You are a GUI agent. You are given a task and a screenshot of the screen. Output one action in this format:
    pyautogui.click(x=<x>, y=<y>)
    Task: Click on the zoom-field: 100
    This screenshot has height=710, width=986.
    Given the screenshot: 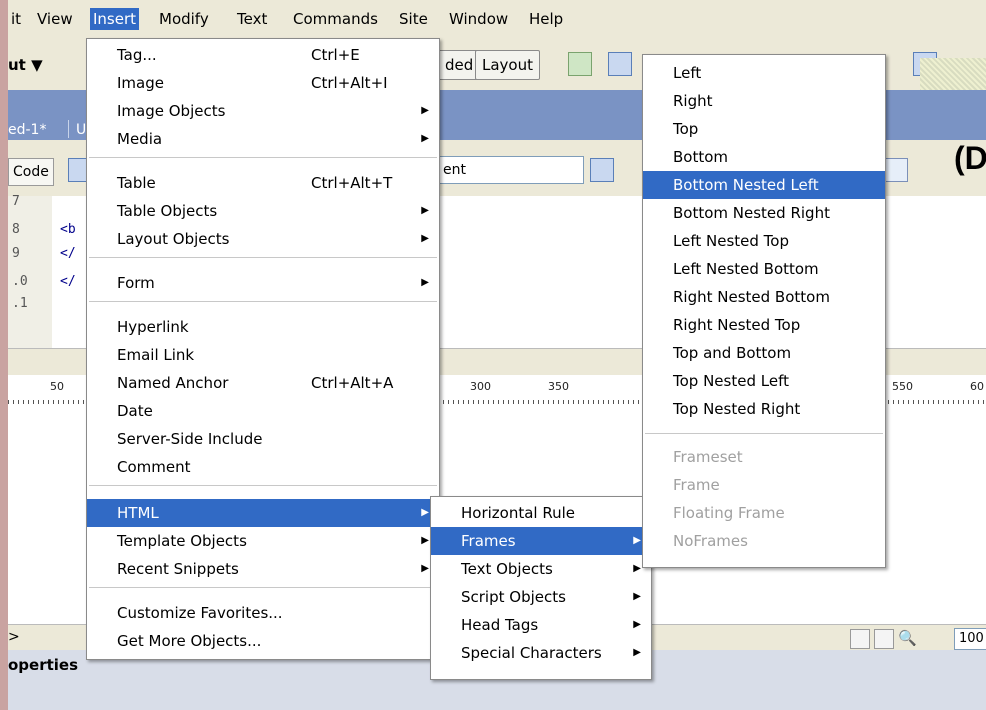 What is the action you would take?
    pyautogui.click(x=970, y=639)
    